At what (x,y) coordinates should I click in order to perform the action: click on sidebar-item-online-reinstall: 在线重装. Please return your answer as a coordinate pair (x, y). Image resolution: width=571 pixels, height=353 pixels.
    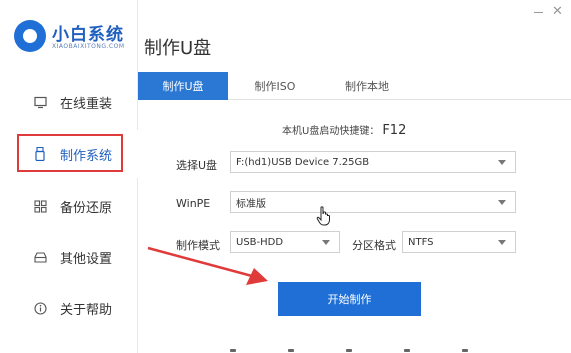
    Looking at the image, I should click on (69, 102).